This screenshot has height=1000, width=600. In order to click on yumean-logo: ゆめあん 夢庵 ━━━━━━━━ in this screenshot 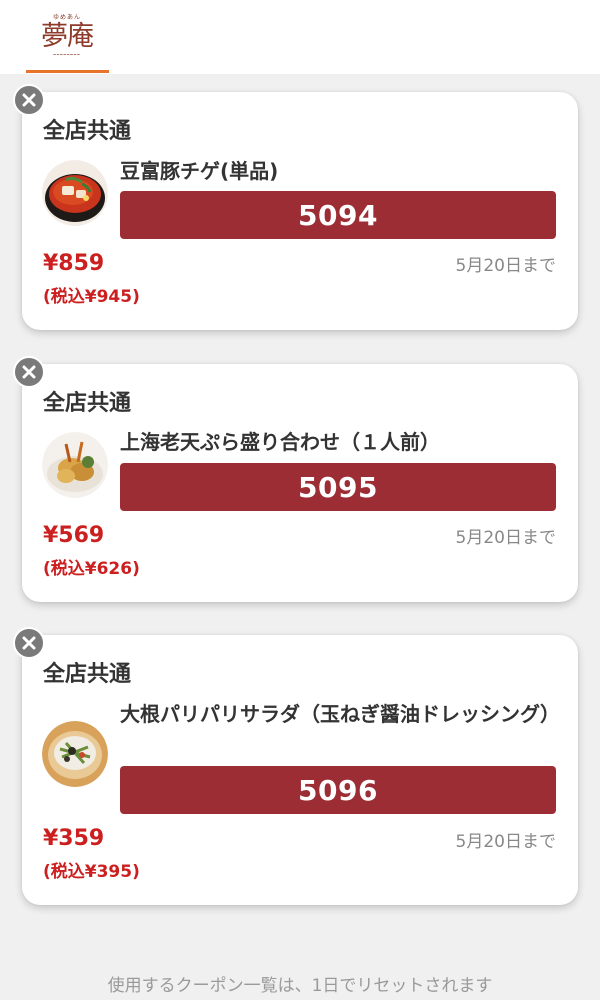, I will do `click(67, 36)`.